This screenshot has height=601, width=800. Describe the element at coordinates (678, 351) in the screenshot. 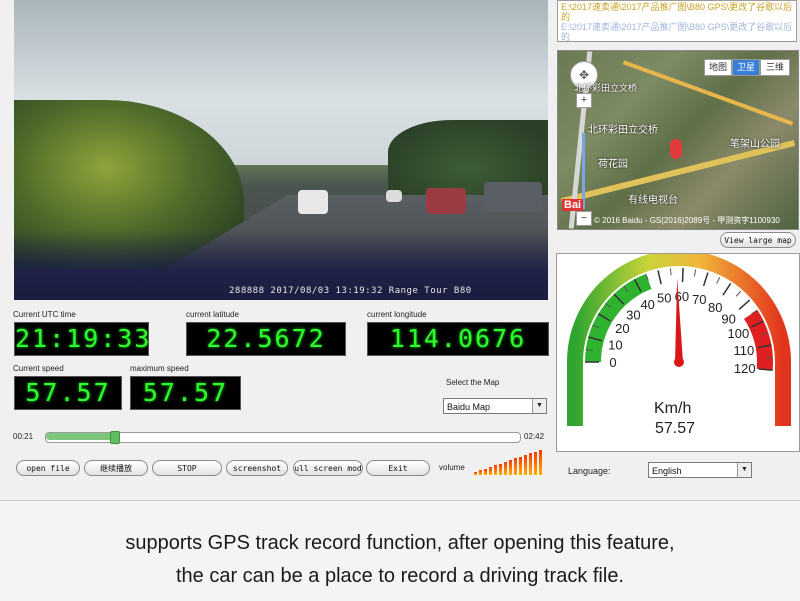

I see `speedometer-panel: 0 10 20 30 40 50 60 70 80 90 100 110 120 Km/h 57.57` at that location.